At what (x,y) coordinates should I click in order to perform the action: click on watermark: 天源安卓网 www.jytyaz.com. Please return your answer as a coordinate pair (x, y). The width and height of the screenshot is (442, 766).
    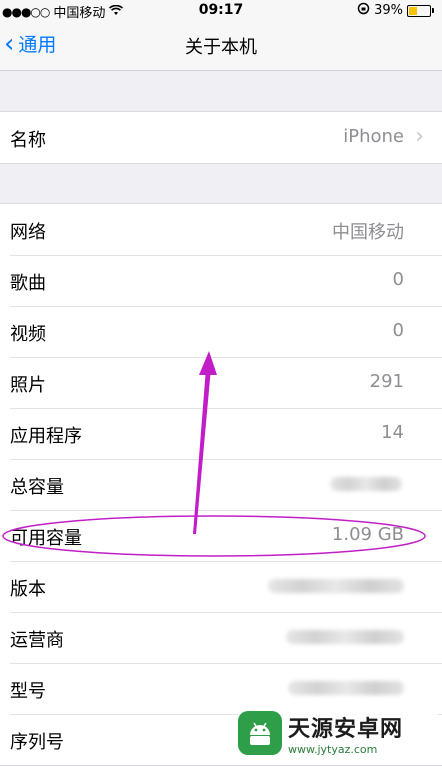
    Looking at the image, I should click on (338, 733).